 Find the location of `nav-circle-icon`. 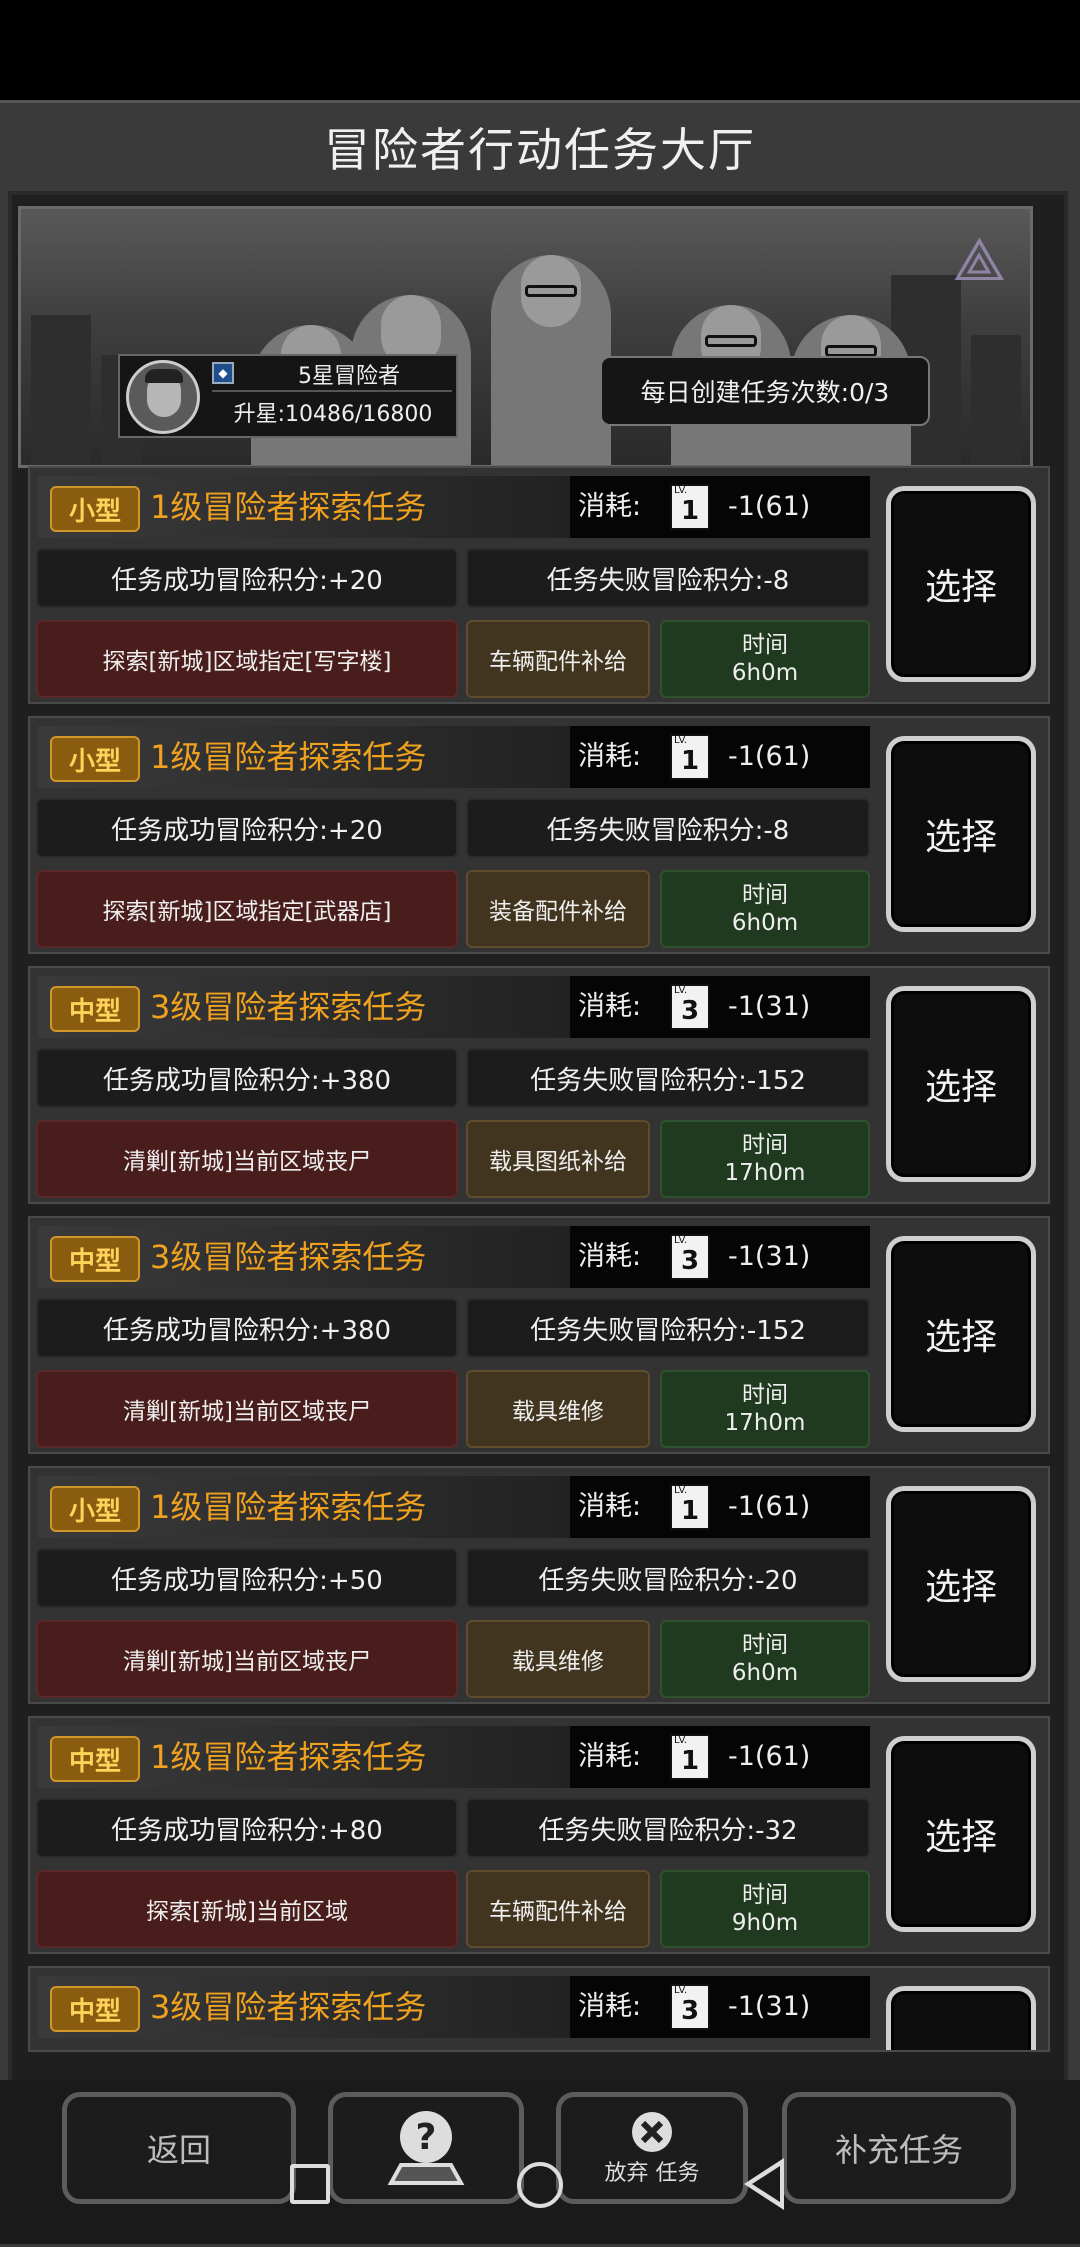

nav-circle-icon is located at coordinates (540, 2185).